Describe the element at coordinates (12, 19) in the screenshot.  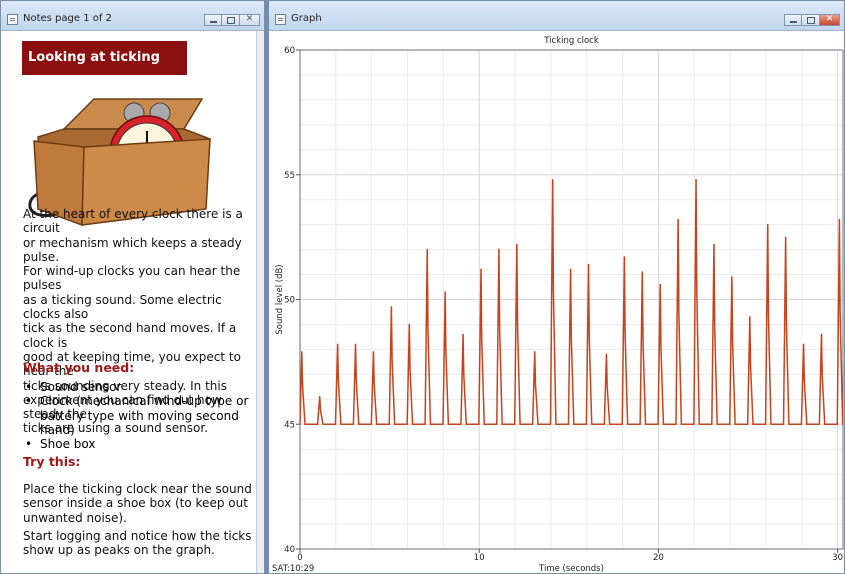
I see `notes-page-icon` at that location.